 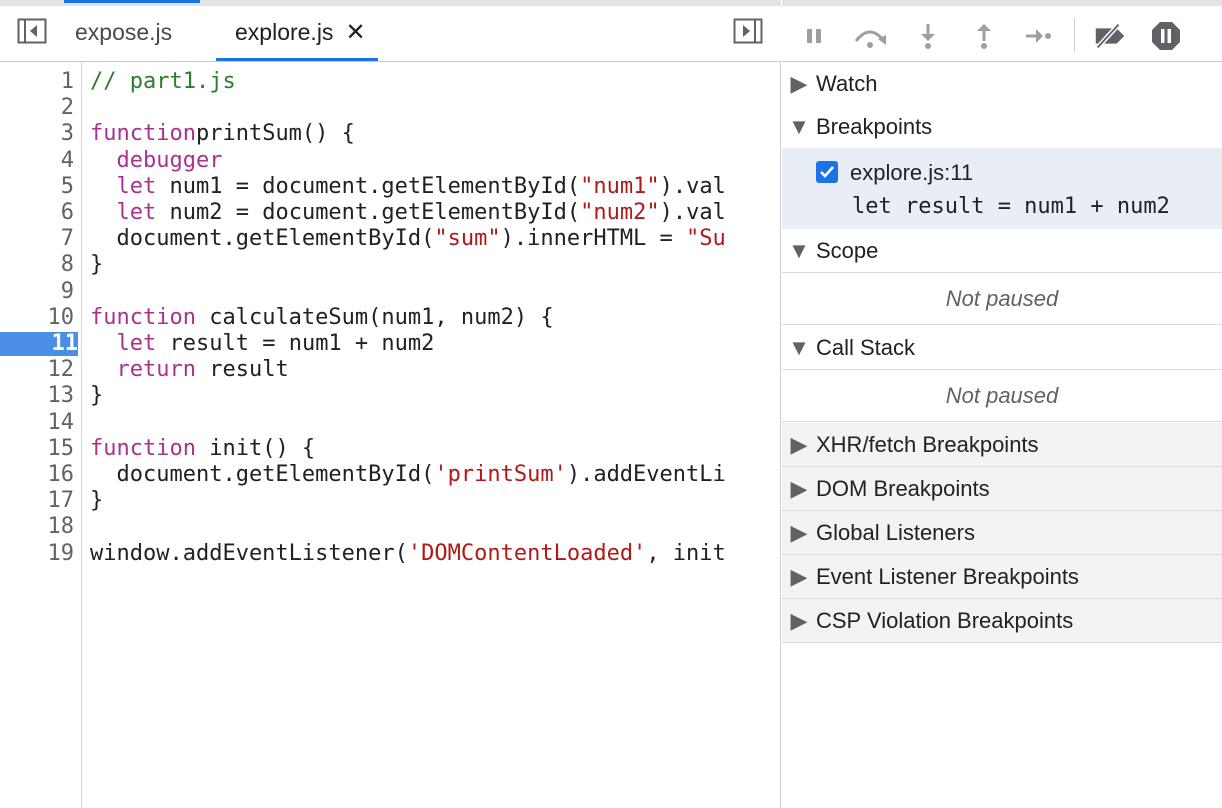 What do you see at coordinates (37, 370) in the screenshot?
I see `line-number: 12` at bounding box center [37, 370].